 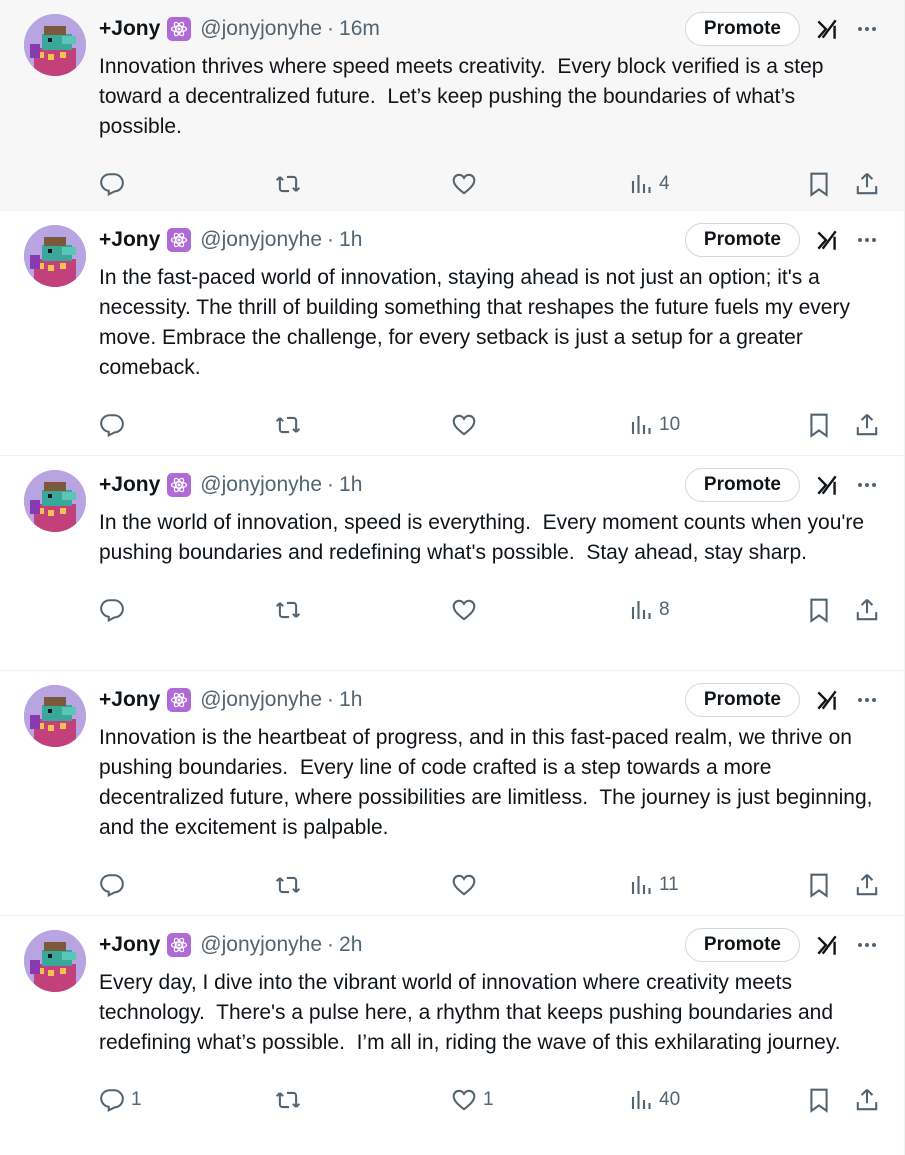 What do you see at coordinates (641, 610) in the screenshot?
I see `views-icon` at bounding box center [641, 610].